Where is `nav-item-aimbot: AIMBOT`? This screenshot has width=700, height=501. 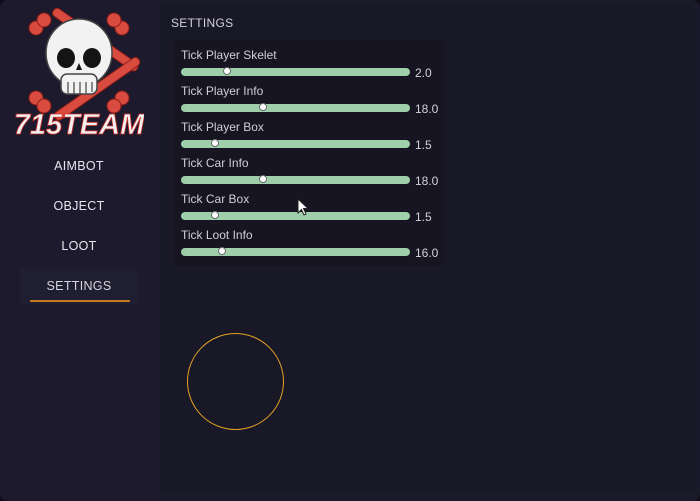
nav-item-aimbot: AIMBOT is located at coordinates (79, 166).